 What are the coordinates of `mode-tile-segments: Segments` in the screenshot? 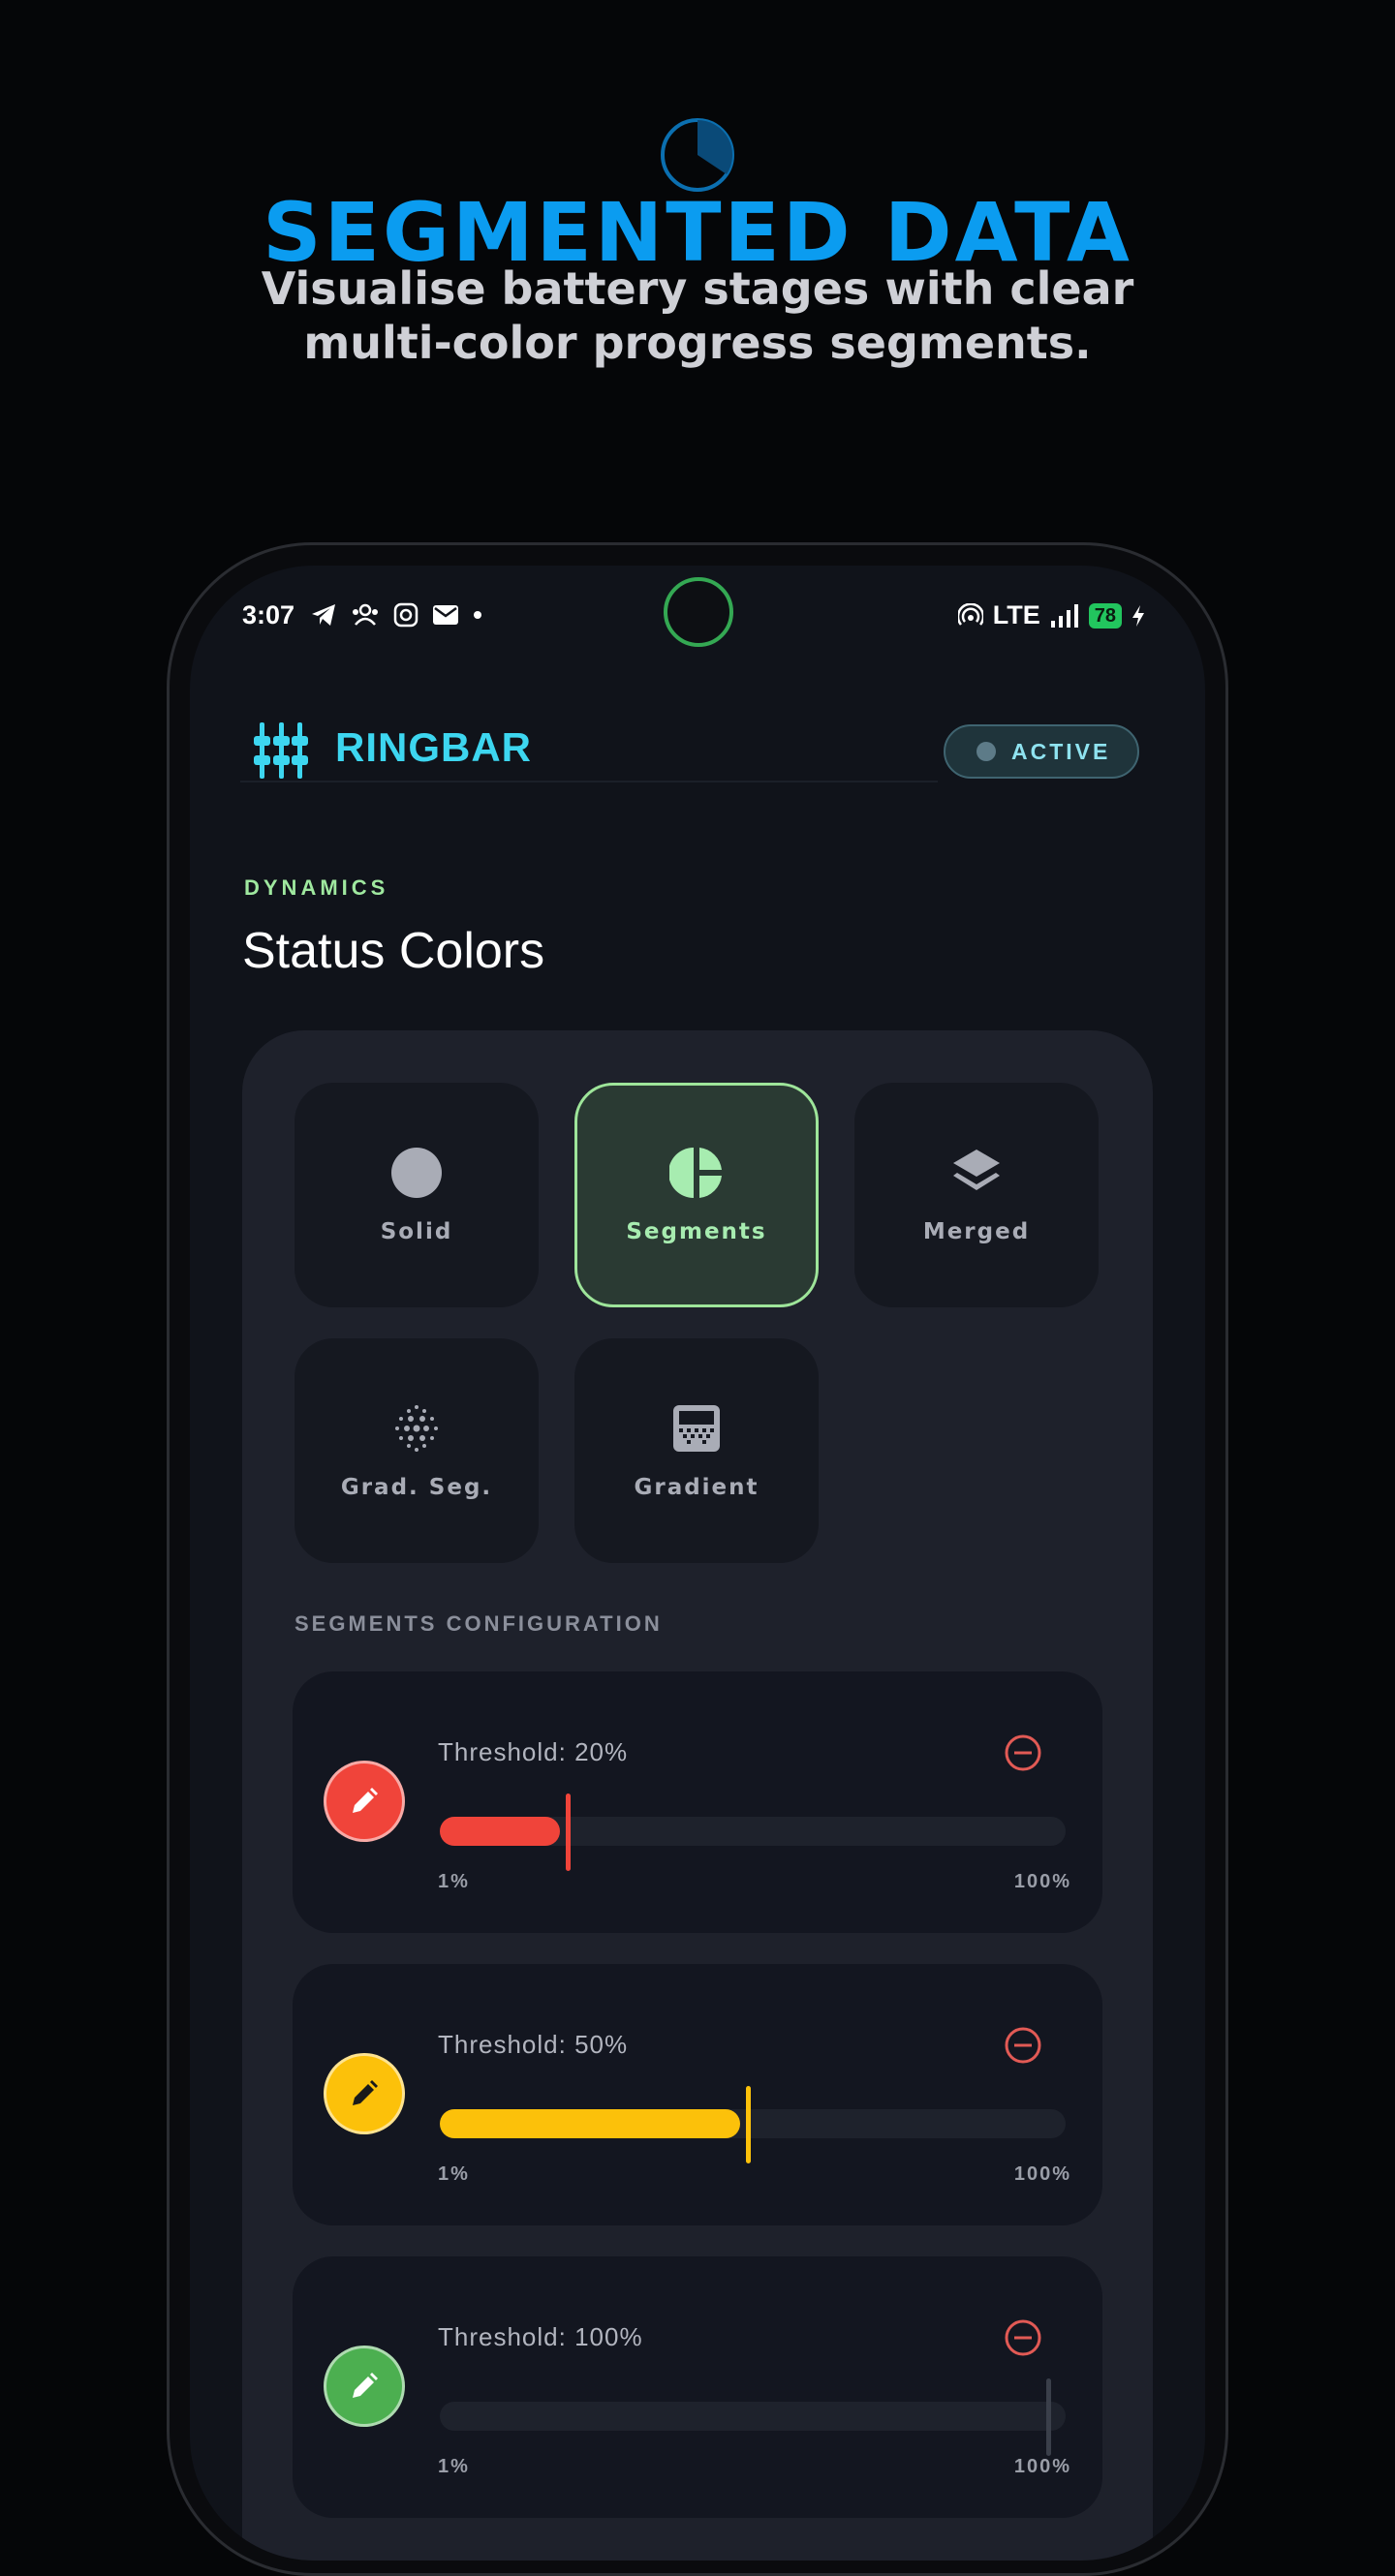 It's located at (696, 1195).